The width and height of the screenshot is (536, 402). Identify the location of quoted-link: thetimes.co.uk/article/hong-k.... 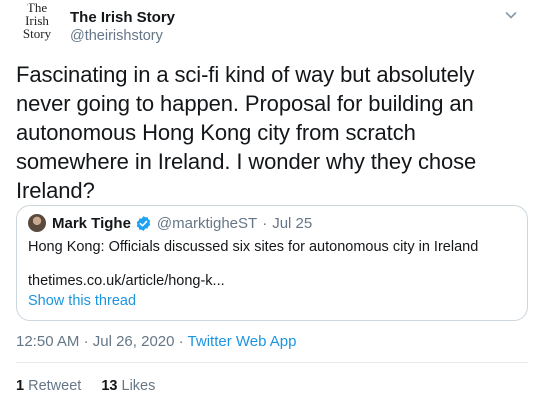
(126, 281).